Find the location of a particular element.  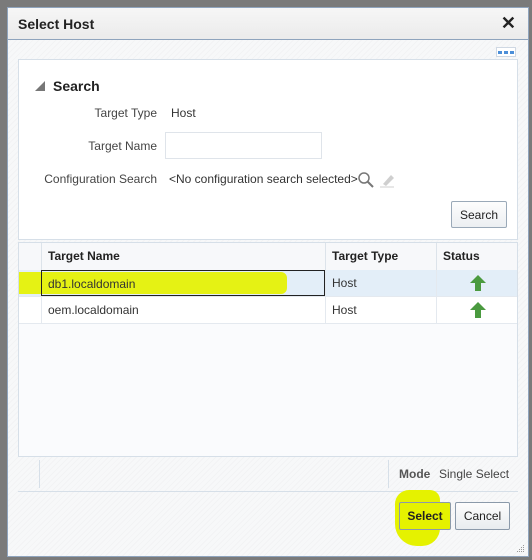

more-options-icon is located at coordinates (506, 52).